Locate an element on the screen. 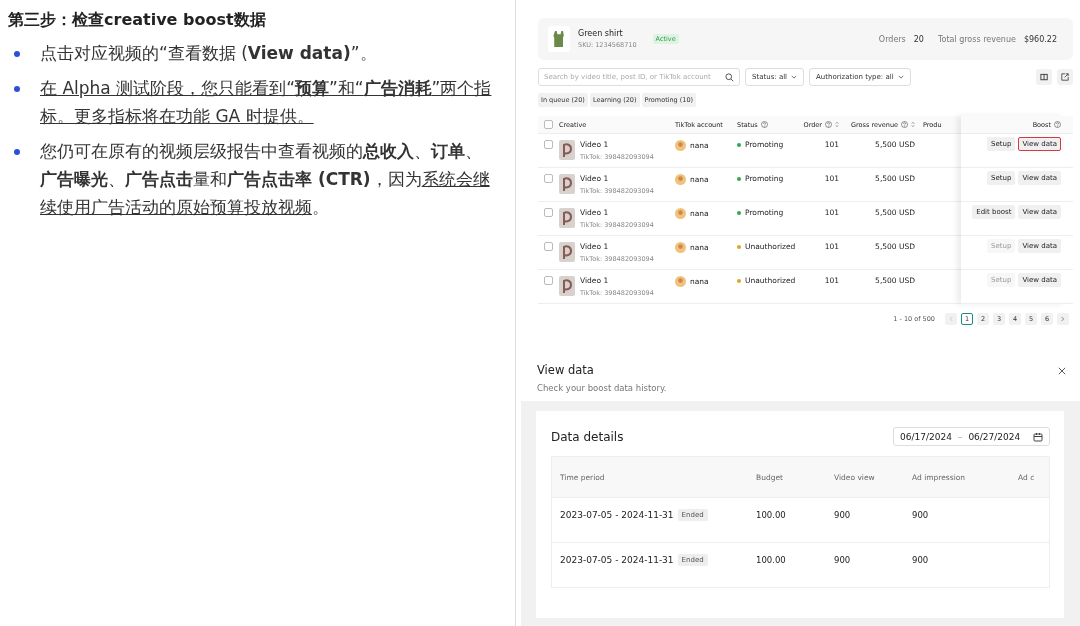 The image size is (1080, 626). revenue-value: $960.22 is located at coordinates (1040, 39).